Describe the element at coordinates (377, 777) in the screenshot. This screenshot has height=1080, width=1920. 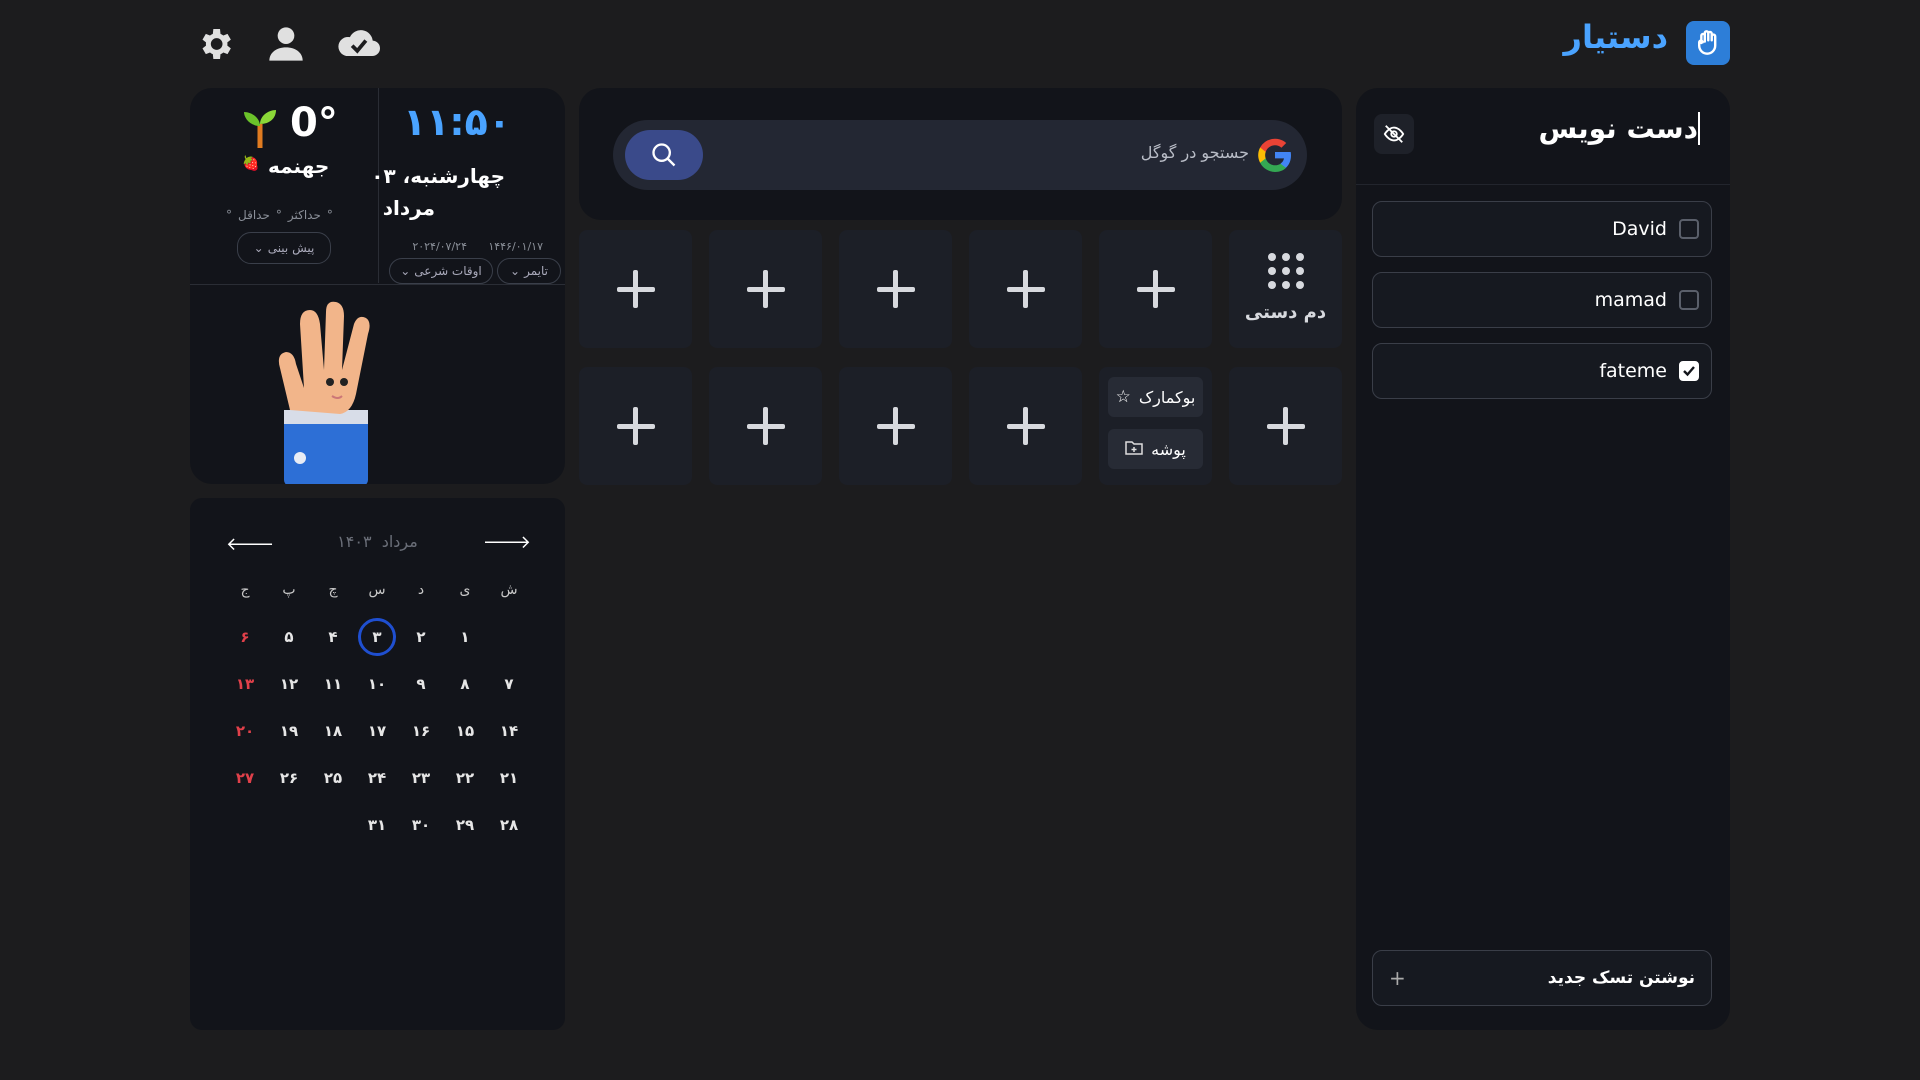
I see `calendar-day: ۲۴` at that location.